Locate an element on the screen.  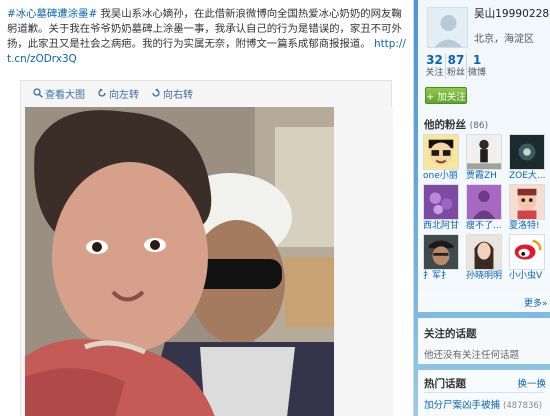
hot-topic-item: 加分尸案凶手被捕 (487836) is located at coordinates (483, 404).